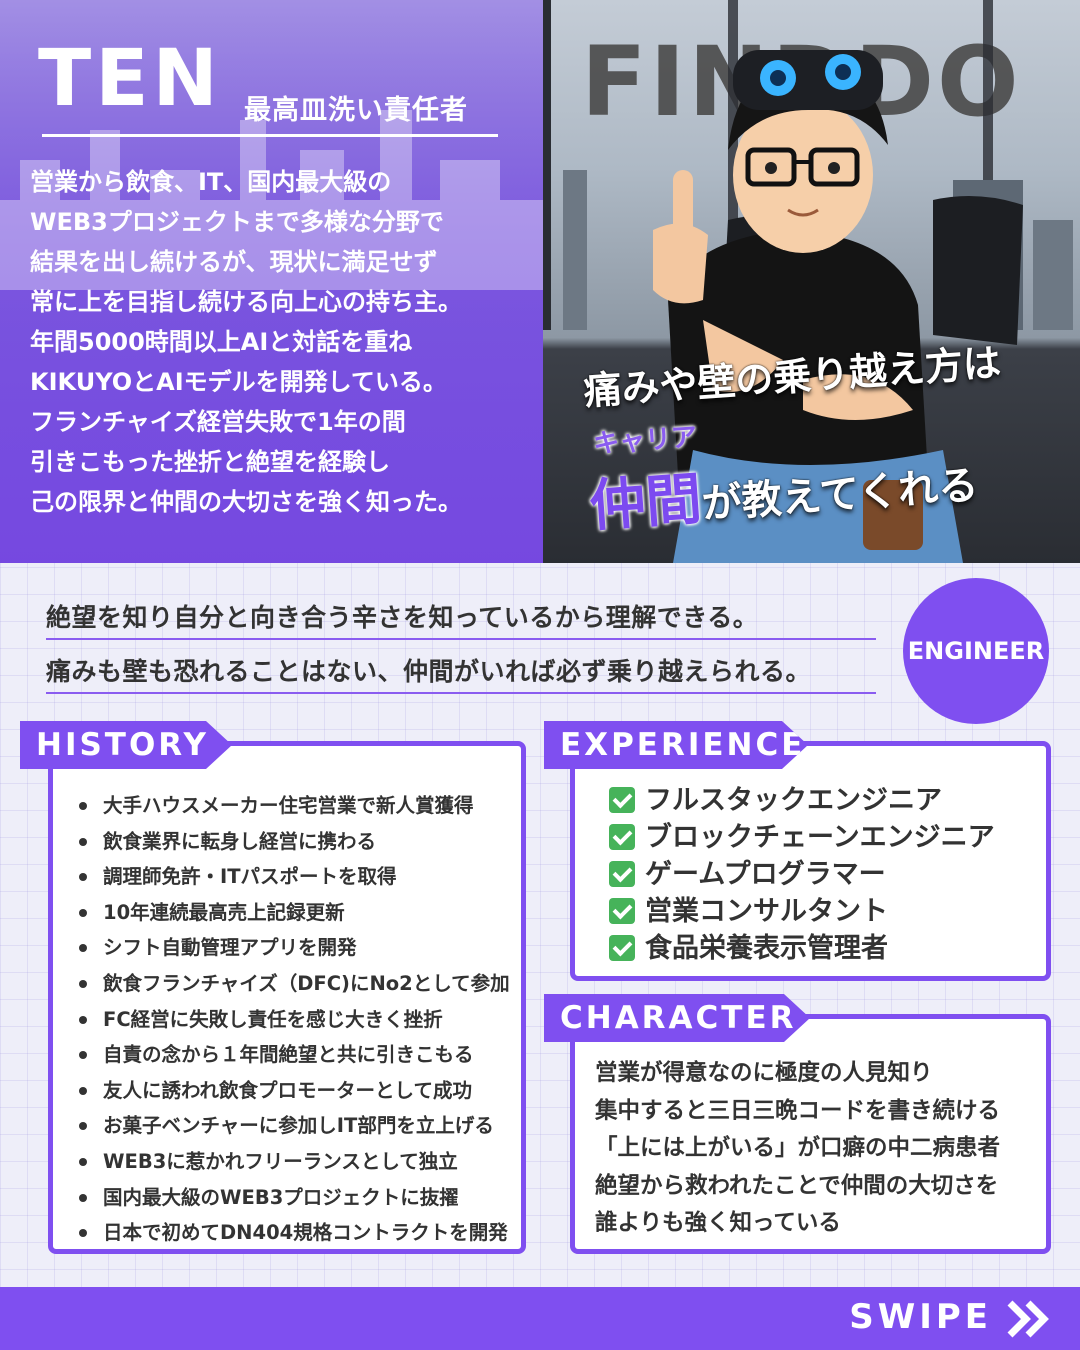 This screenshot has width=1080, height=1350. I want to click on character-line: 集中すると三日三晩コードを書き続ける, so click(798, 1110).